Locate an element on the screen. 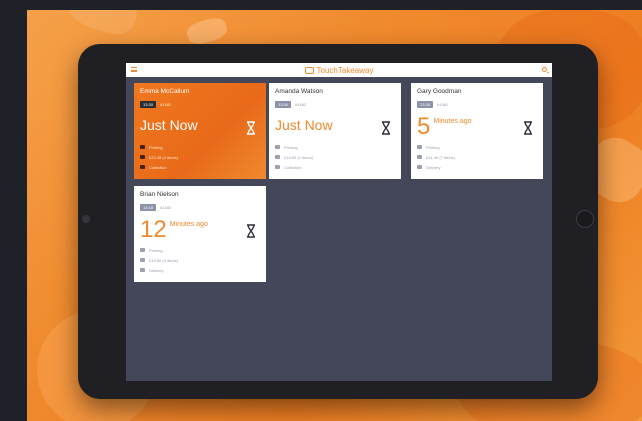 The width and height of the screenshot is (642, 421). order-number: #1480 is located at coordinates (166, 207).